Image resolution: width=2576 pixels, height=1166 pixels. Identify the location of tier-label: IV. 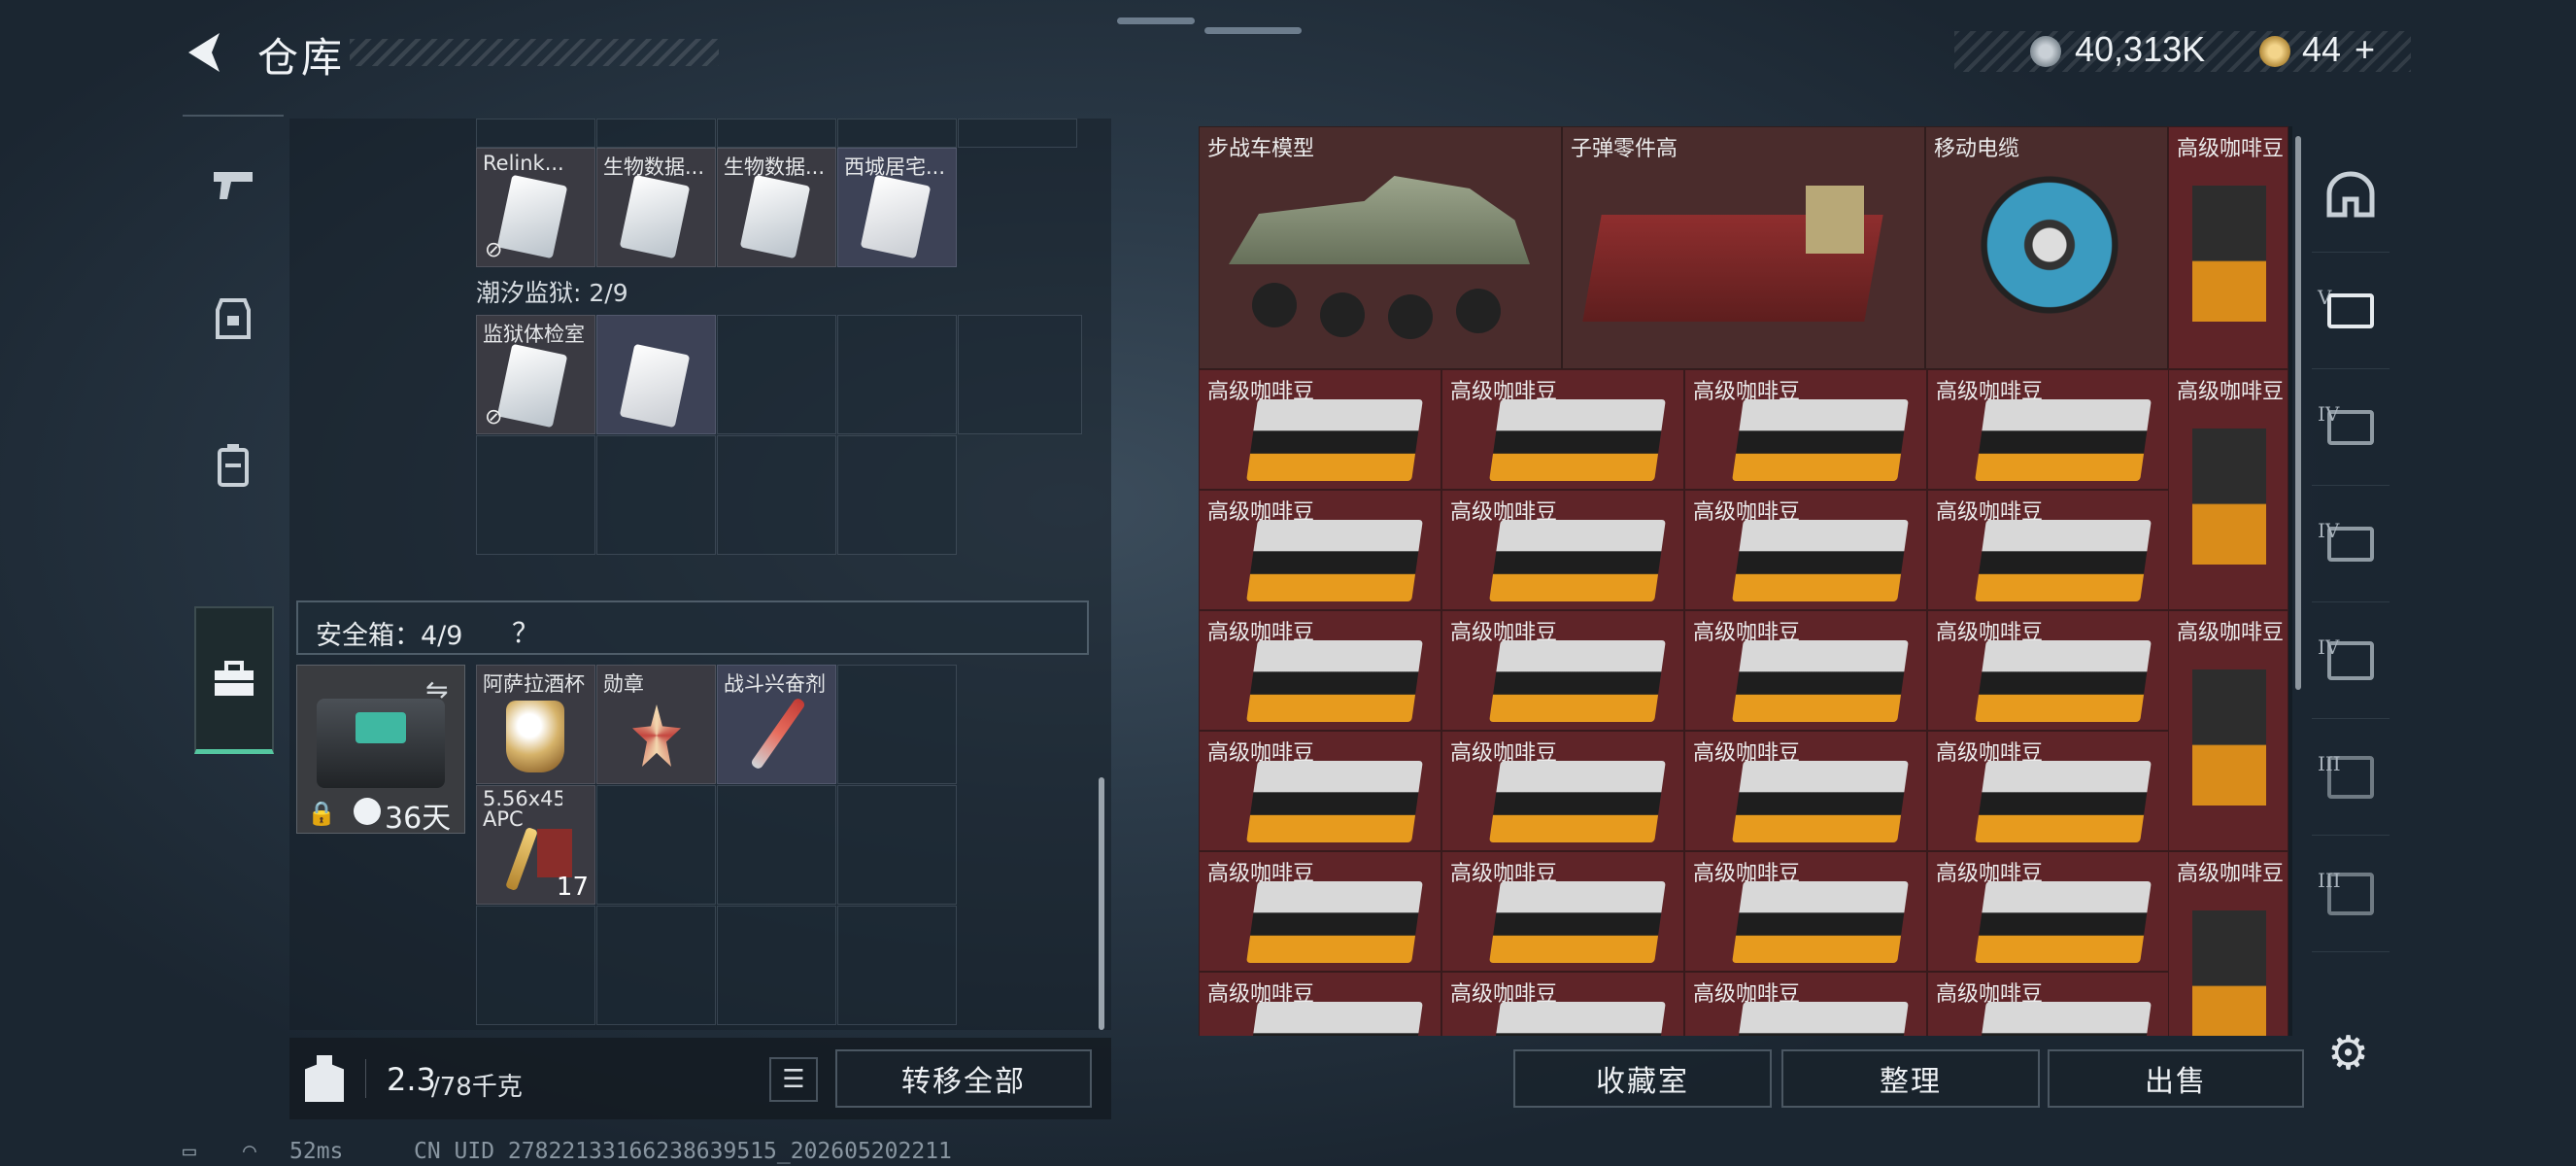
(2329, 530).